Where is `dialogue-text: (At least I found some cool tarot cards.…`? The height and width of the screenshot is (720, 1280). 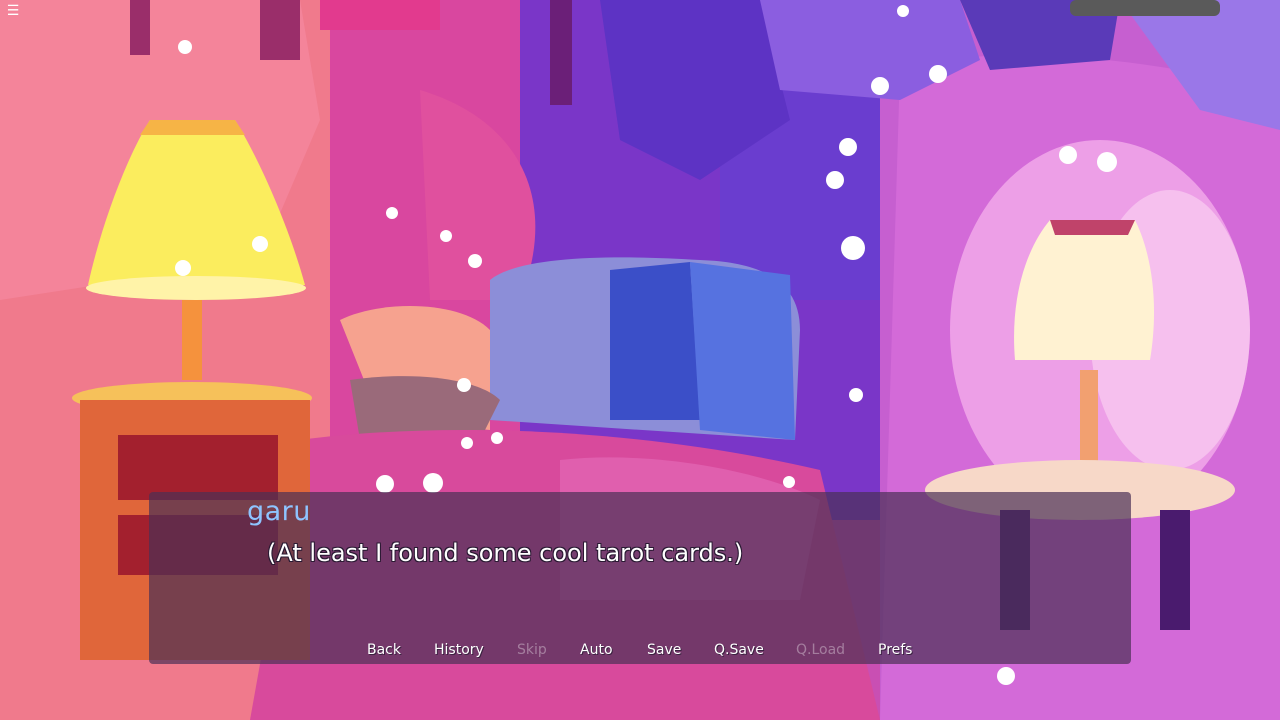
dialogue-text: (At least I found some cool tarot cards.… is located at coordinates (505, 553).